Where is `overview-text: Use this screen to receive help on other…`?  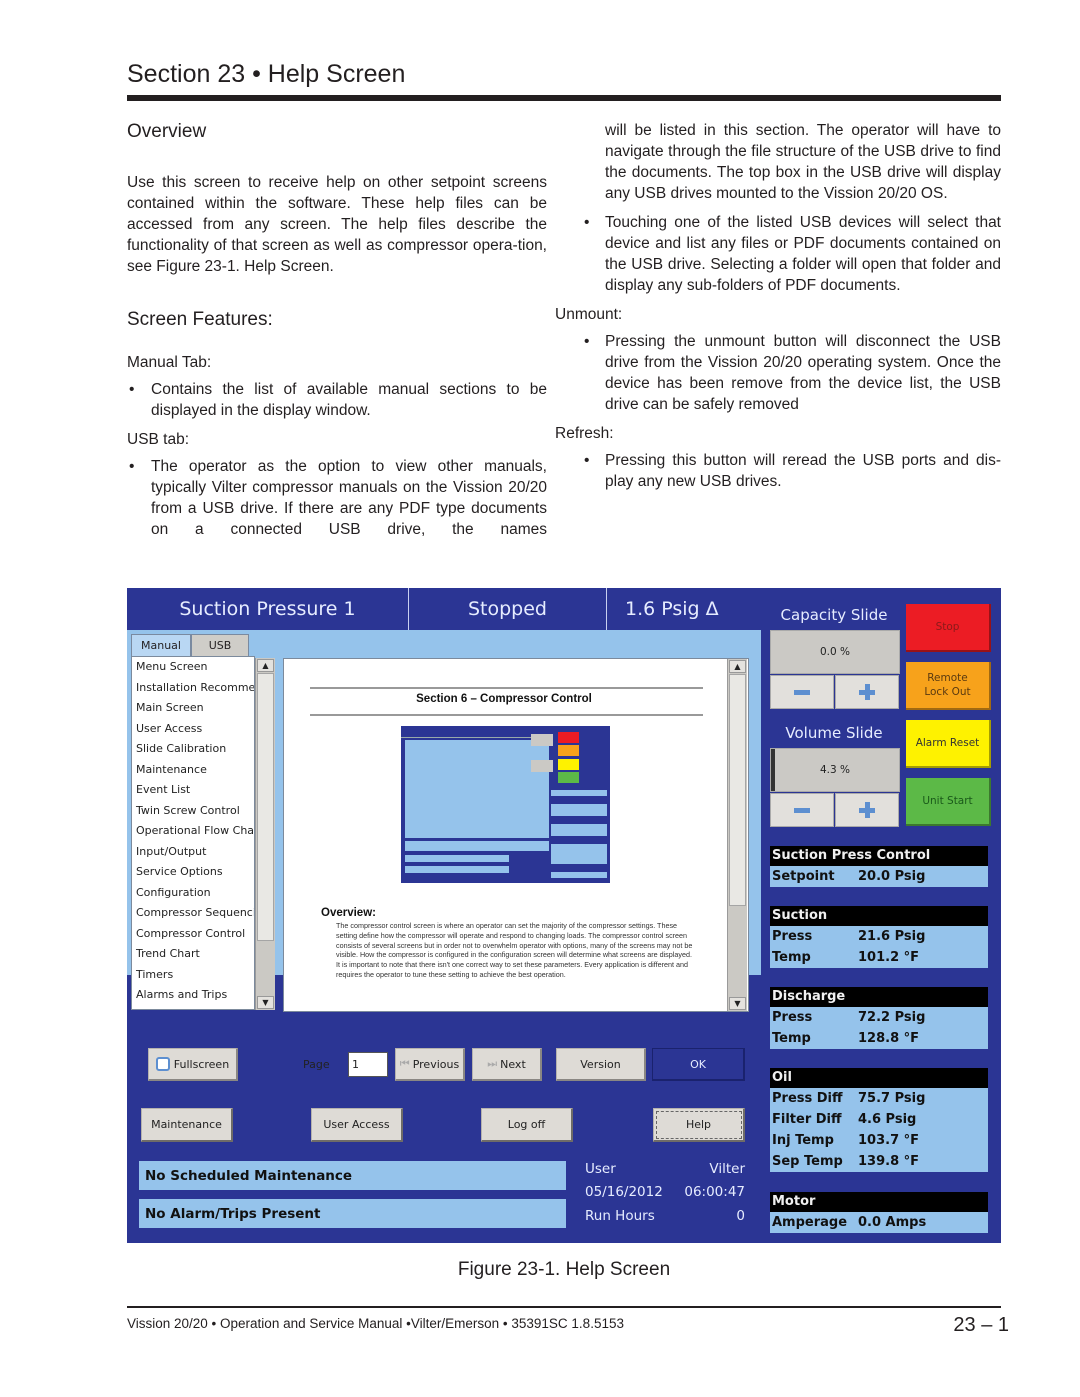 overview-text: Use this screen to receive help on other… is located at coordinates (337, 224).